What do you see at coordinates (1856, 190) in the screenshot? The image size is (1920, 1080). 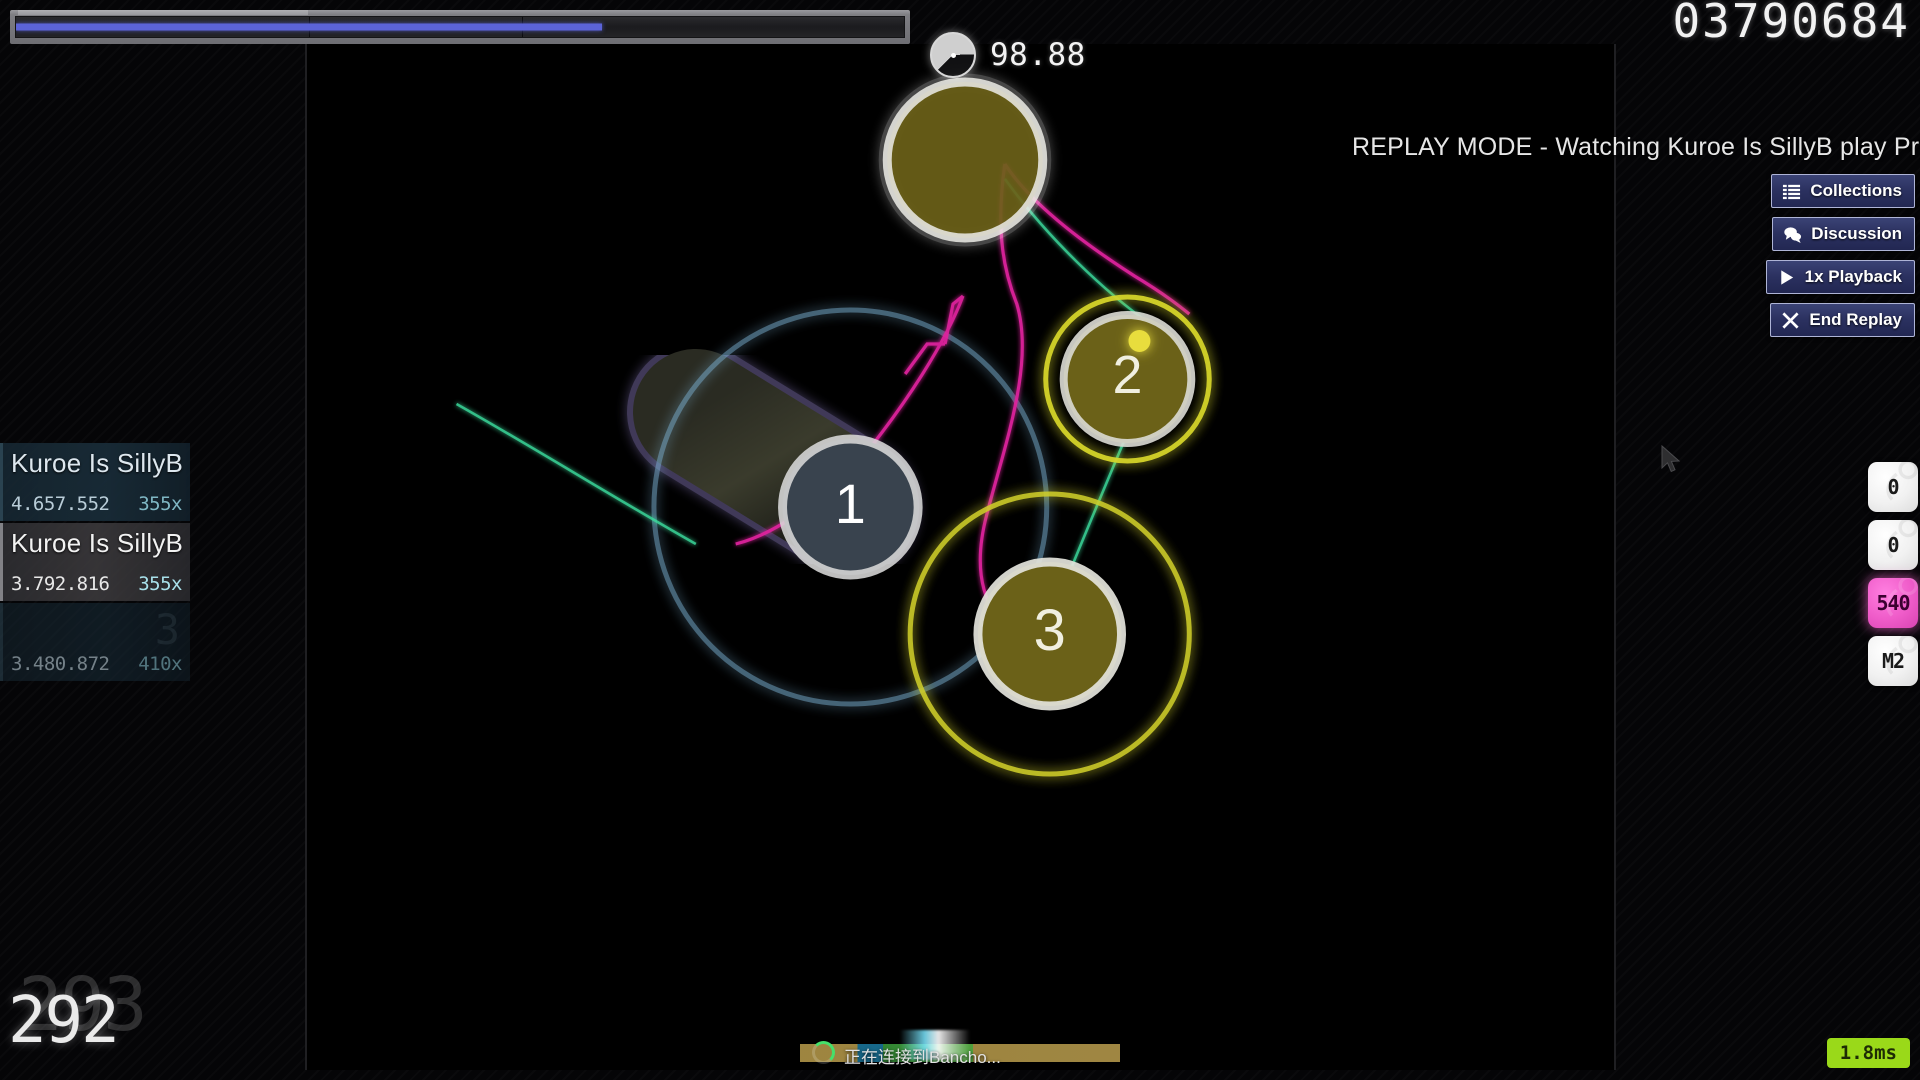 I see `collections-button-label: Collections` at bounding box center [1856, 190].